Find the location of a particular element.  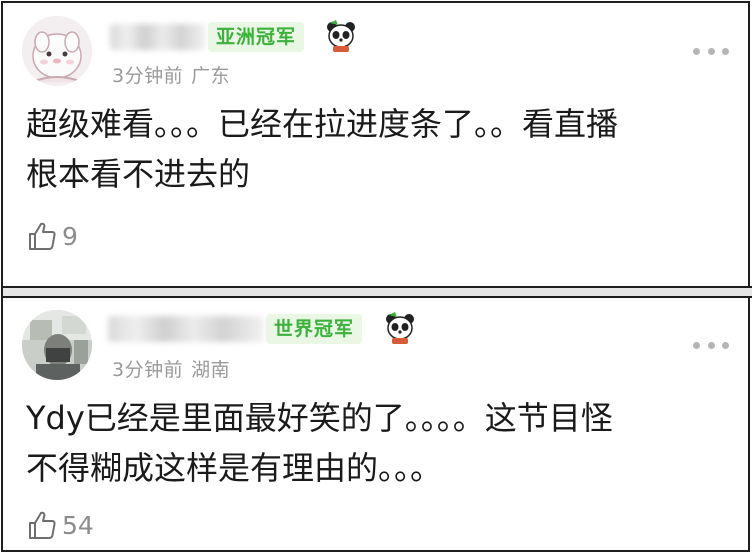

cartoon-avatar-icon is located at coordinates (57, 51).